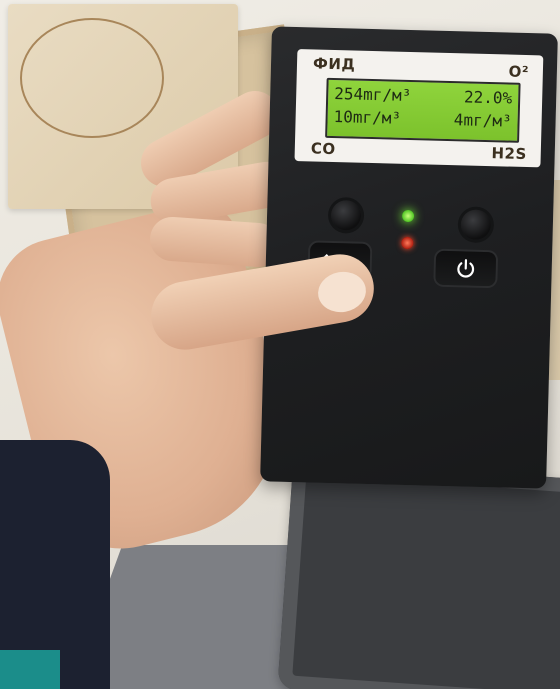 Image resolution: width=560 pixels, height=689 pixels. I want to click on finger, so click(215, 242).